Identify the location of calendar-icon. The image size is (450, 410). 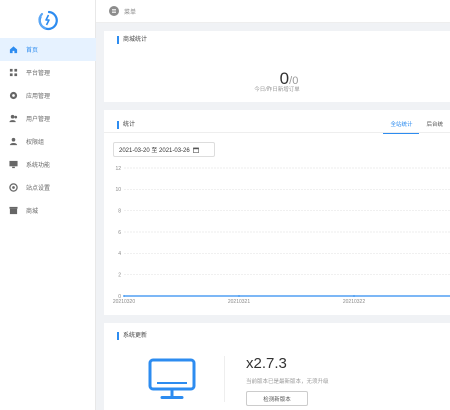
(195, 150).